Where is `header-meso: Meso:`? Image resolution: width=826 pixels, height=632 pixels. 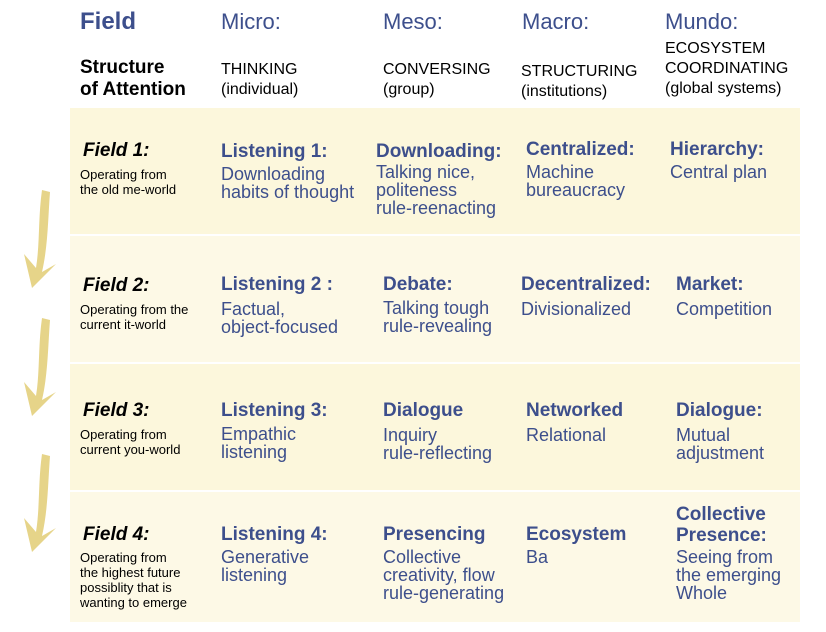
header-meso: Meso: is located at coordinates (413, 21).